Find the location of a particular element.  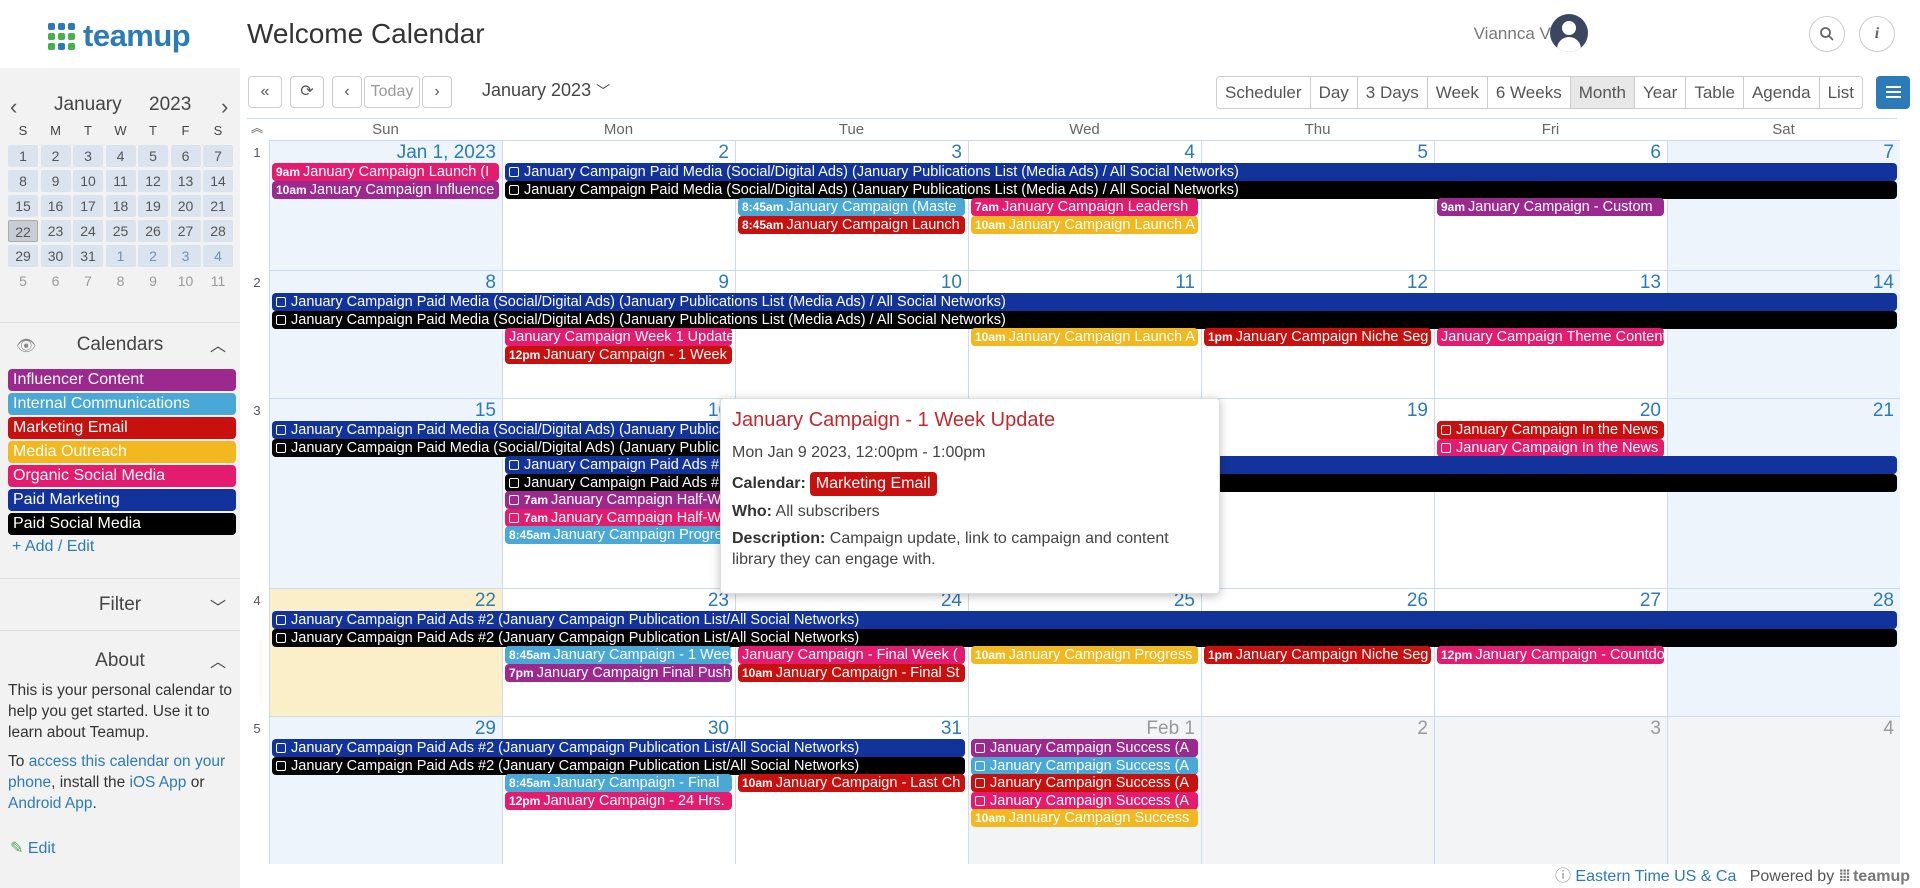

mini-day: 14 is located at coordinates (218, 181).